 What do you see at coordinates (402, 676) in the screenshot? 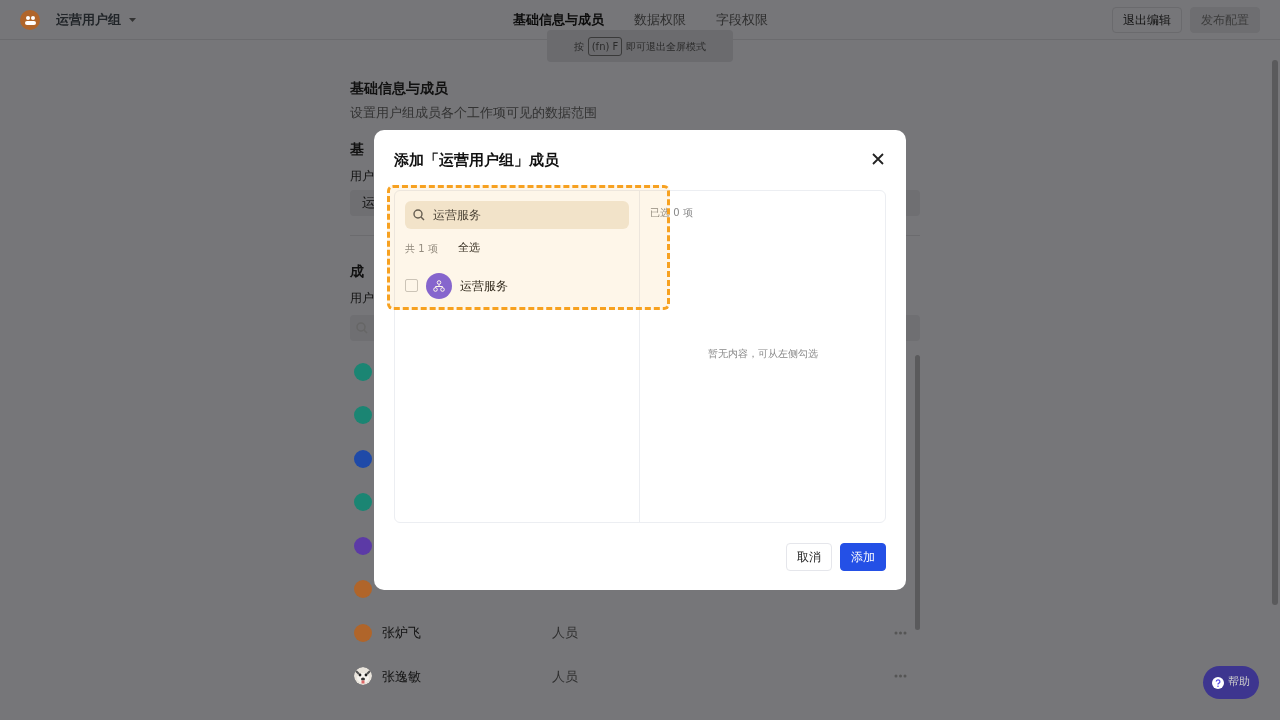
I see `member-name: 张逸敏` at bounding box center [402, 676].